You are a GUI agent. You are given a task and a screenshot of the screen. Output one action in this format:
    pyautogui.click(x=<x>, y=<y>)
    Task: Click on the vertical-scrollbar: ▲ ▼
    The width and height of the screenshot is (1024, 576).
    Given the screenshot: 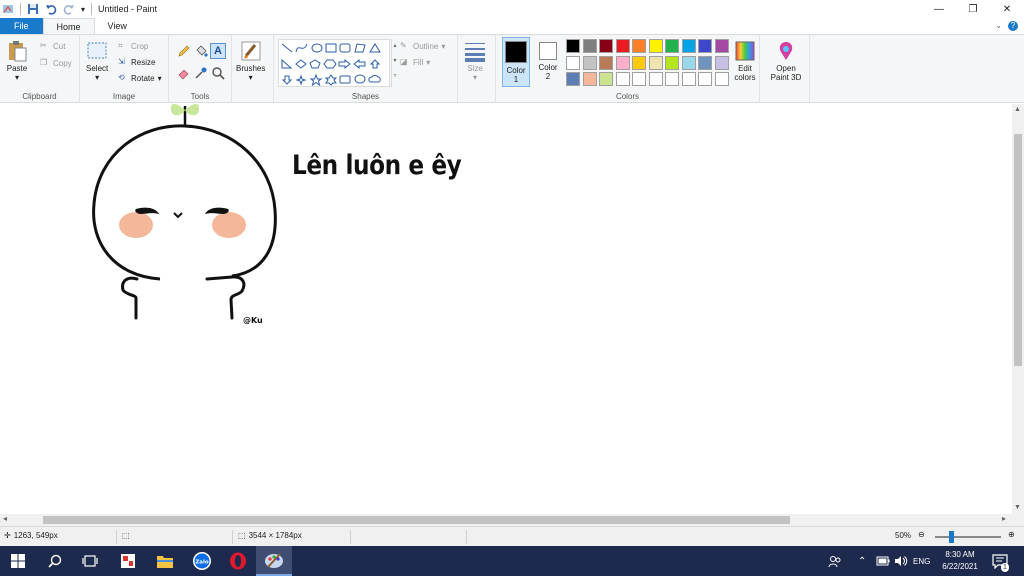 What is the action you would take?
    pyautogui.click(x=1018, y=309)
    